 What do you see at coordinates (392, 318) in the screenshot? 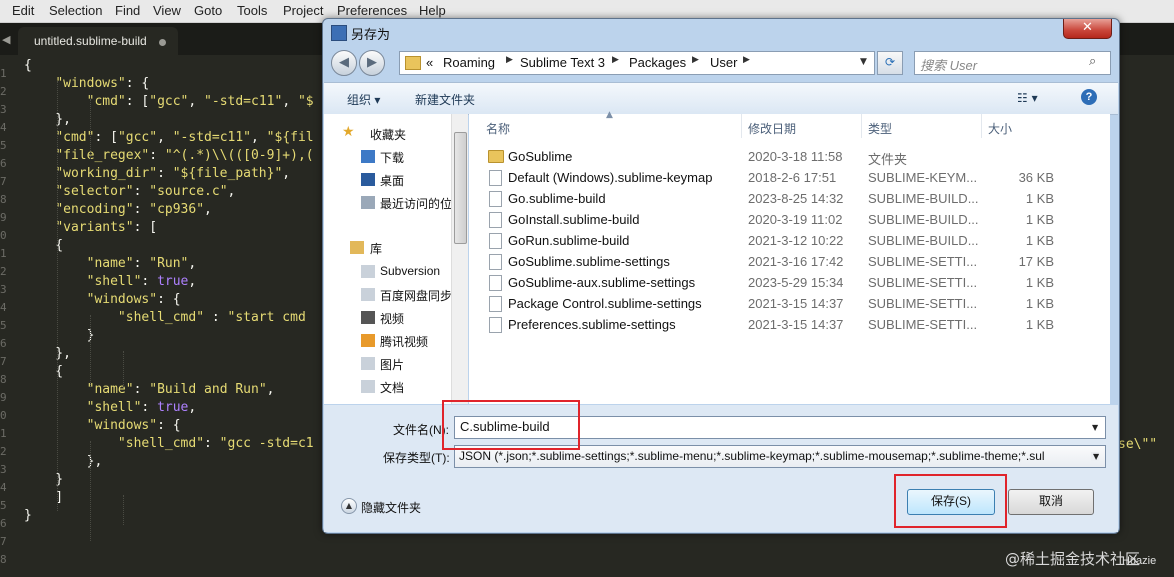
I see `nav-video: 视频` at bounding box center [392, 318].